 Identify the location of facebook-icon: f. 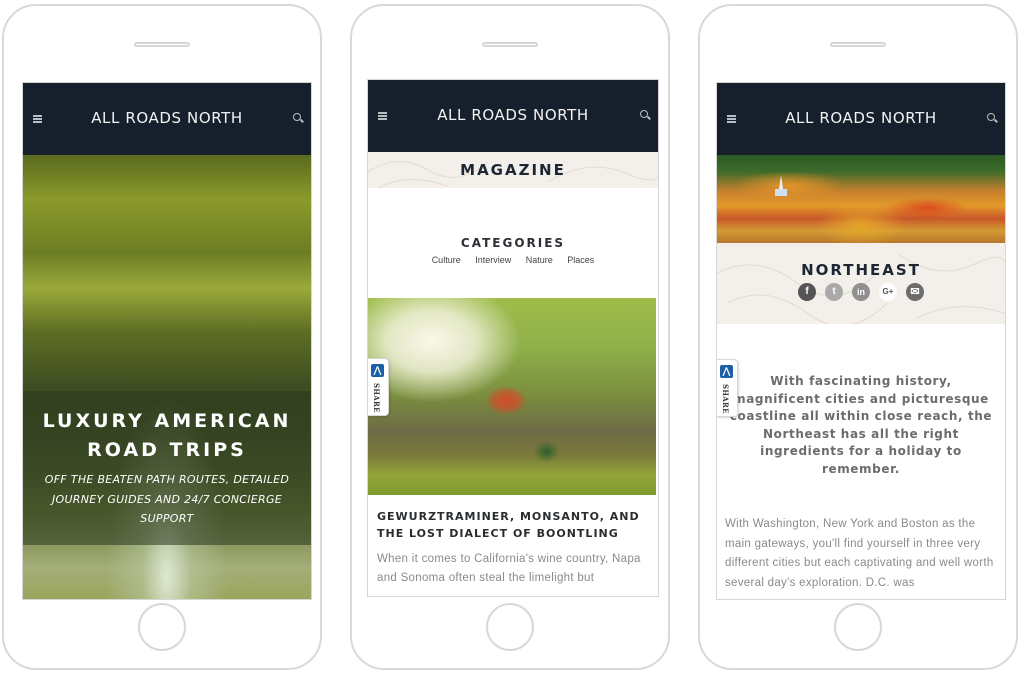
(807, 292).